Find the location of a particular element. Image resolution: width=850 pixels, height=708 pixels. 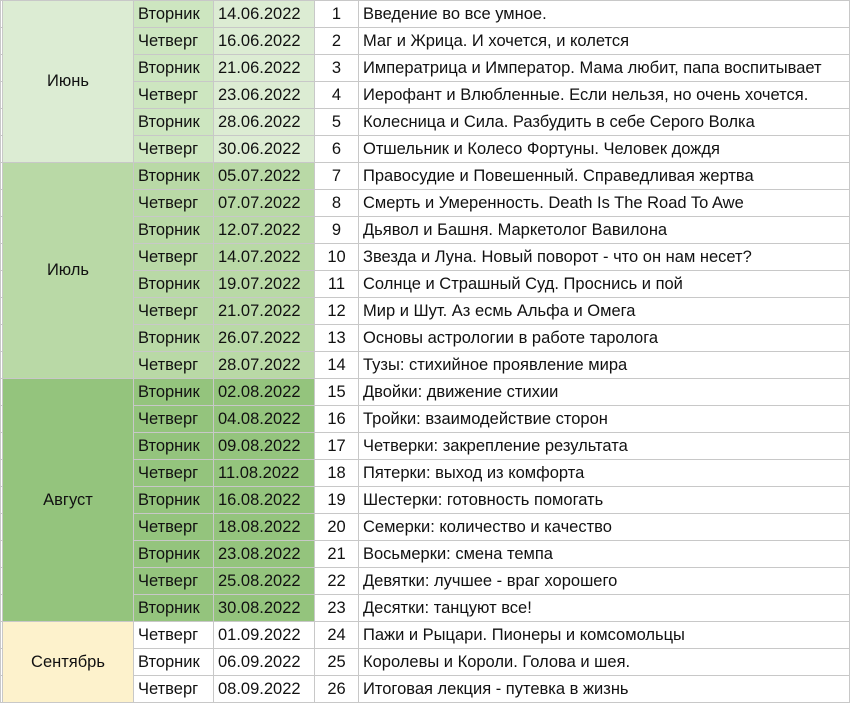

lecture-title-cell: Пятерки: выход из комфорта is located at coordinates (604, 473).